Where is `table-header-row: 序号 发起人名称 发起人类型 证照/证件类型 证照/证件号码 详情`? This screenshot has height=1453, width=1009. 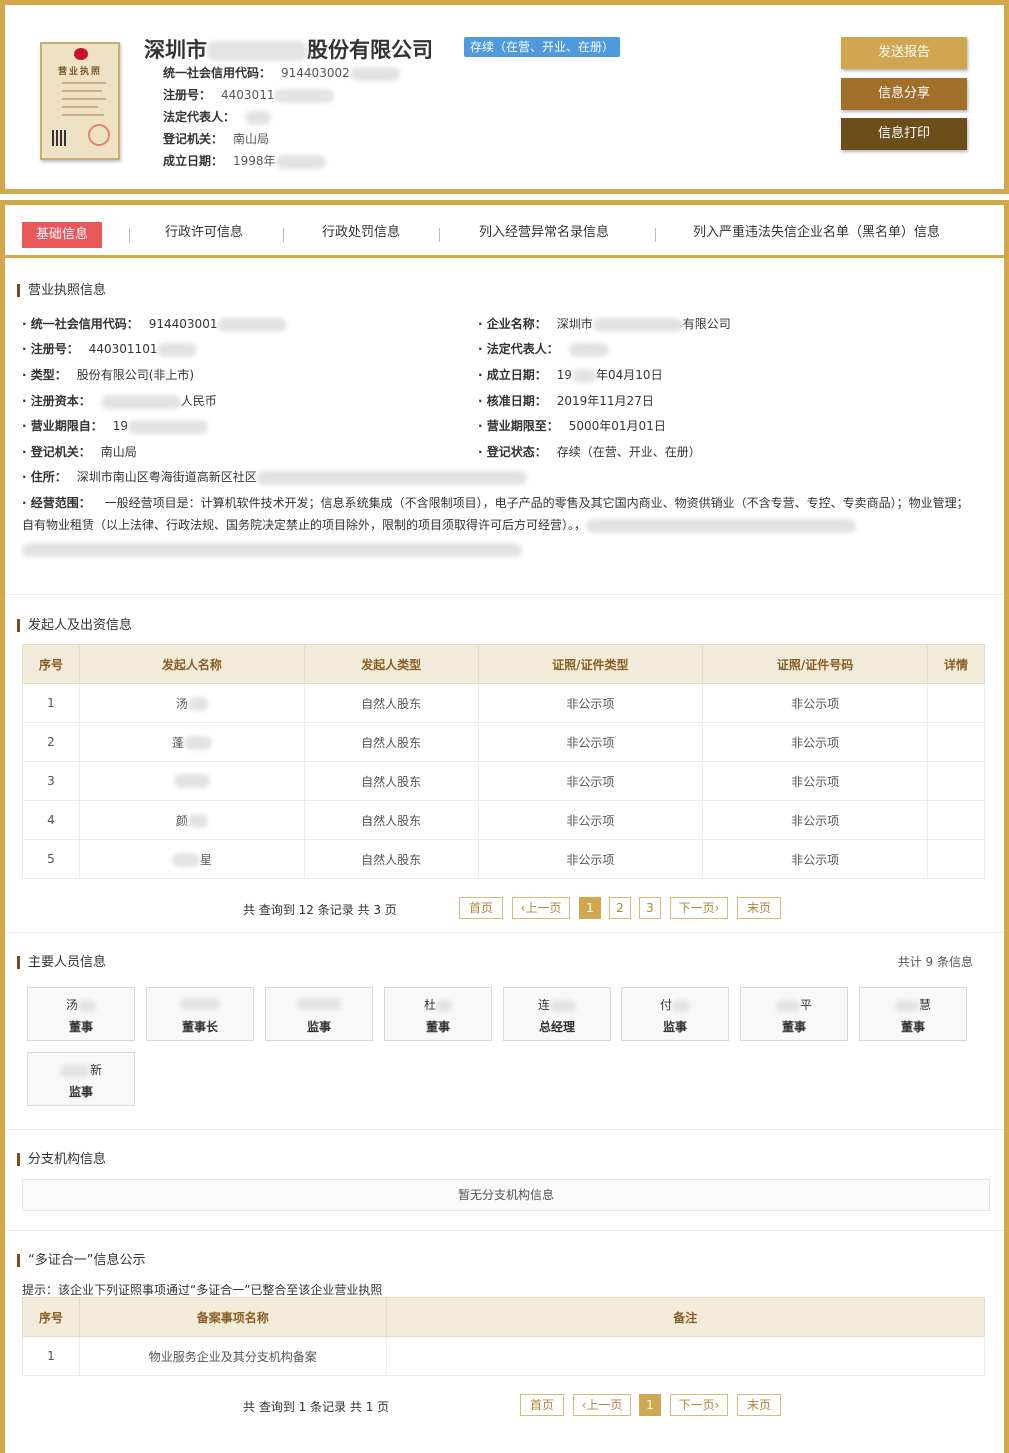
table-header-row: 序号 发起人名称 发起人类型 证照/证件类型 证照/证件号码 详情 is located at coordinates (503, 664).